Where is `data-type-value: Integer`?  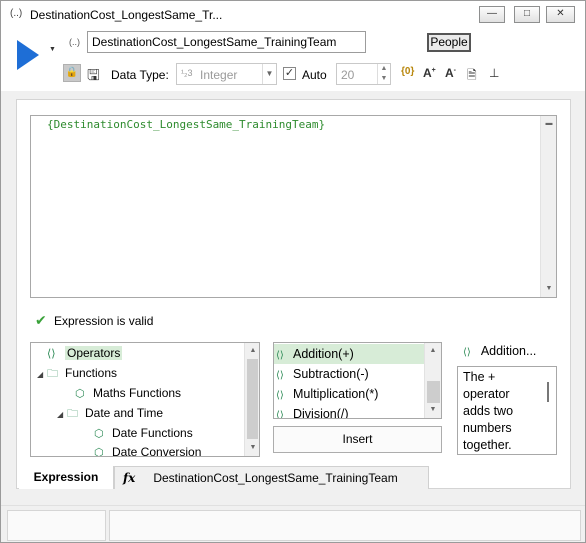 data-type-value: Integer is located at coordinates (219, 75).